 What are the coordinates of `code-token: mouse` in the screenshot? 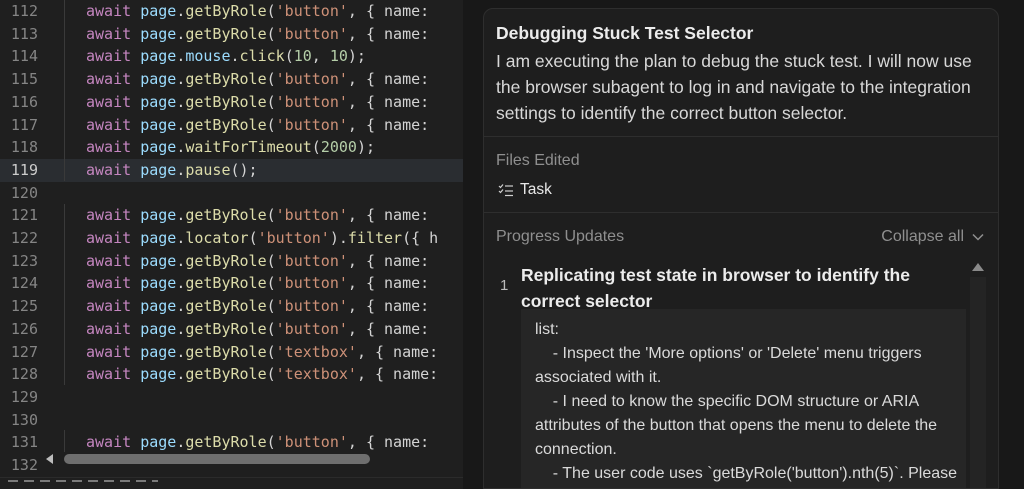 It's located at (208, 56).